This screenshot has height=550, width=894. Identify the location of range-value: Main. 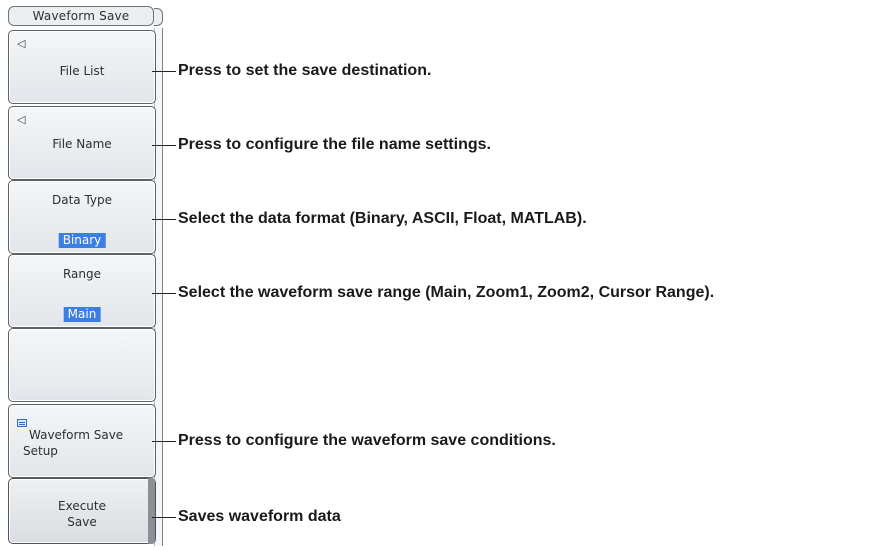
(82, 314).